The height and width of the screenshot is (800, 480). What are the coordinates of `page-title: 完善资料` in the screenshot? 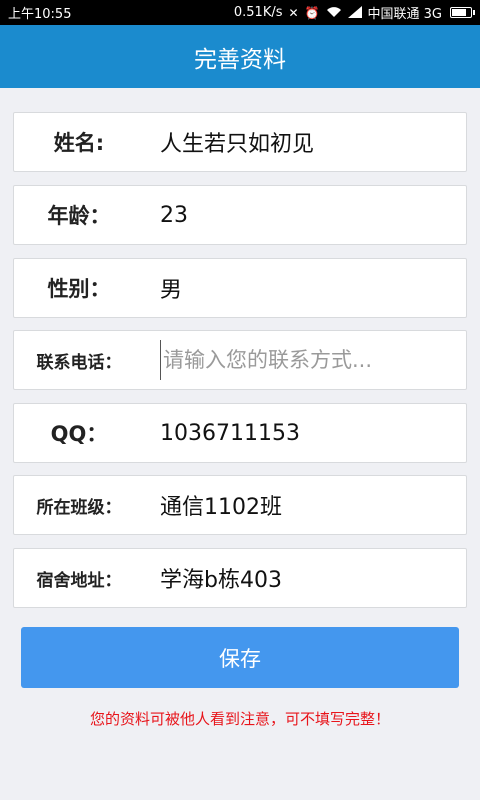 It's located at (240, 59).